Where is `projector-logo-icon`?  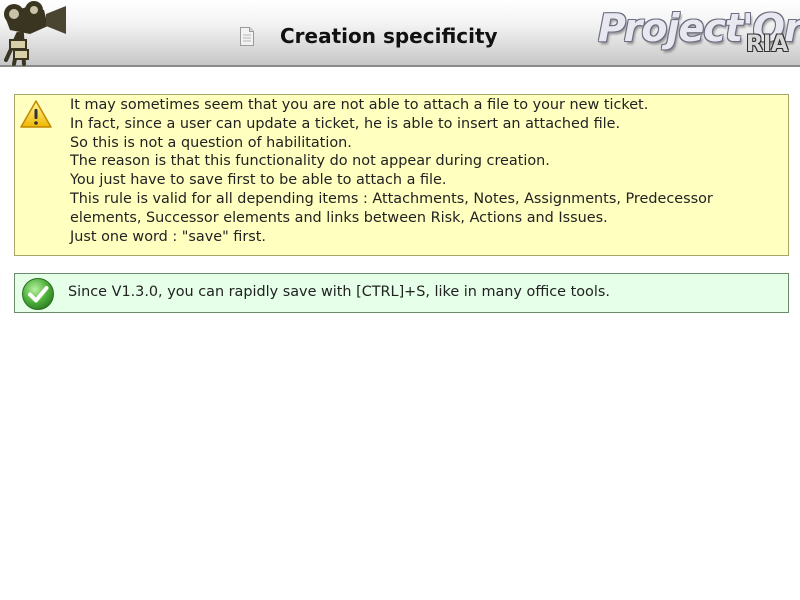
projector-logo-icon is located at coordinates (35, 33).